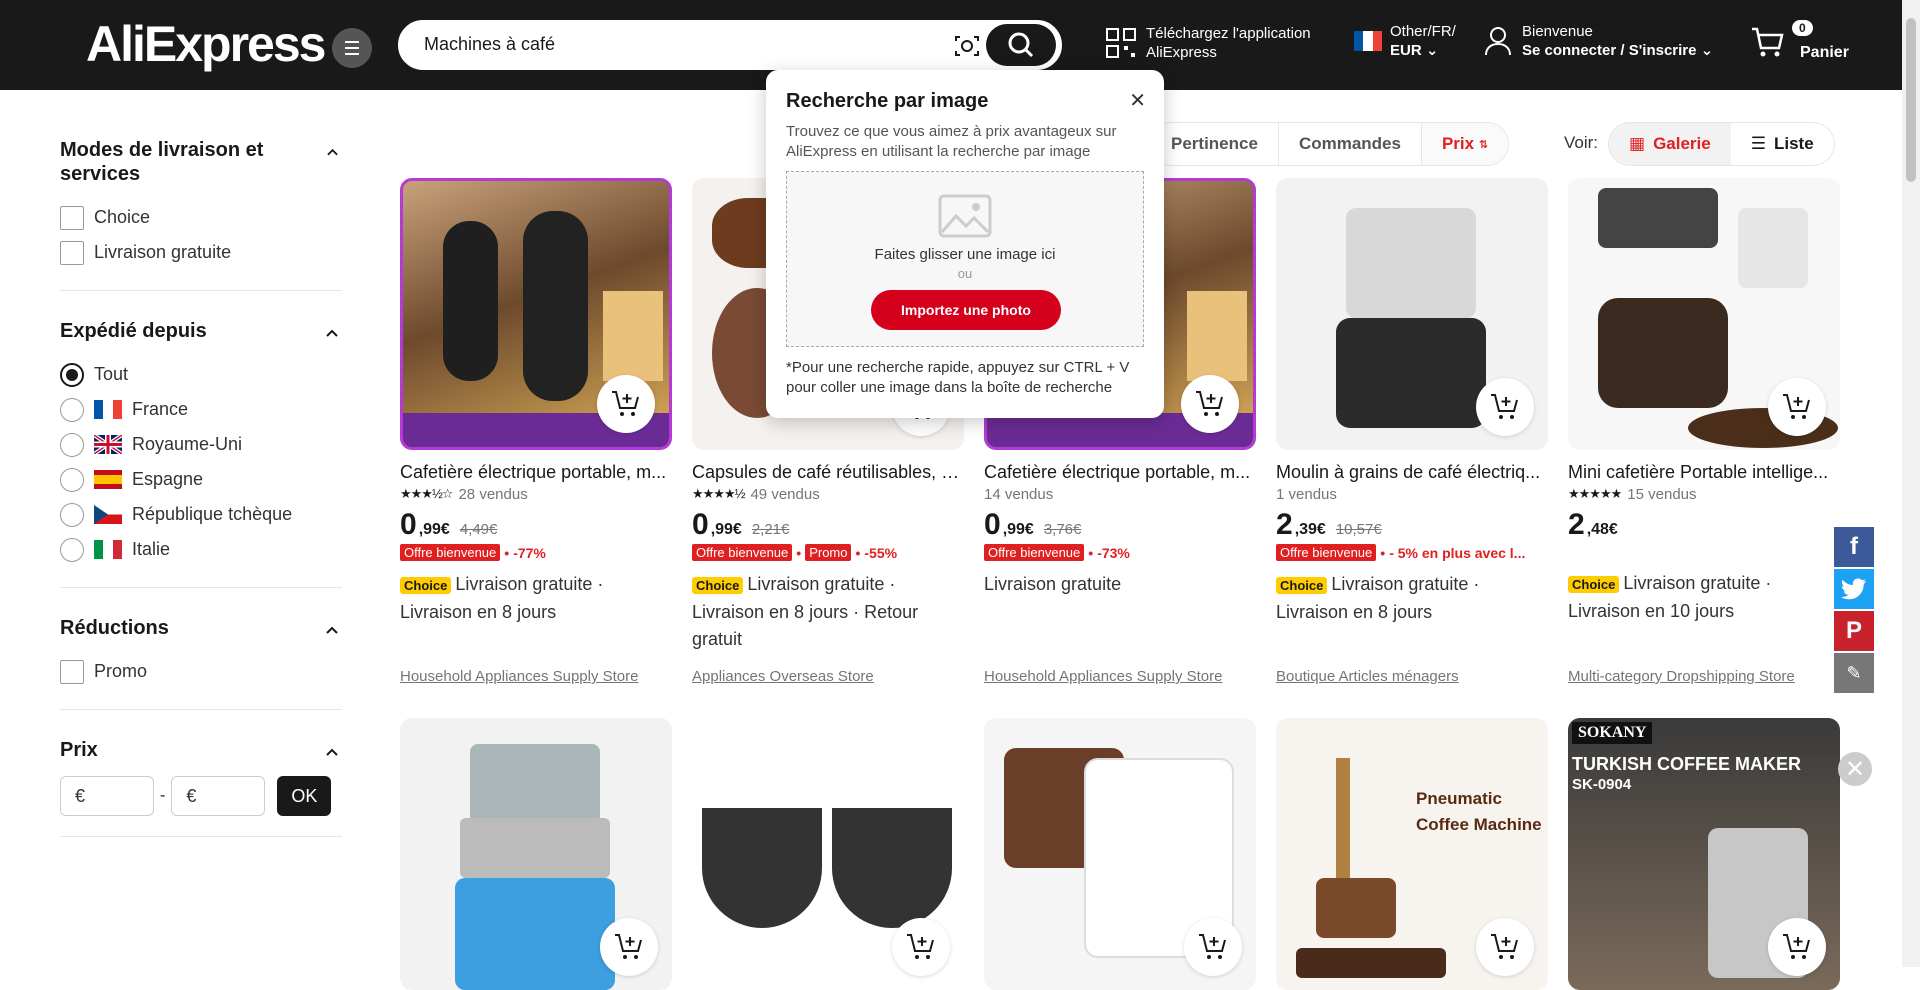 This screenshot has height=990, width=1920. Describe the element at coordinates (887, 101) in the screenshot. I see `popup-title: Recherche par image` at that location.